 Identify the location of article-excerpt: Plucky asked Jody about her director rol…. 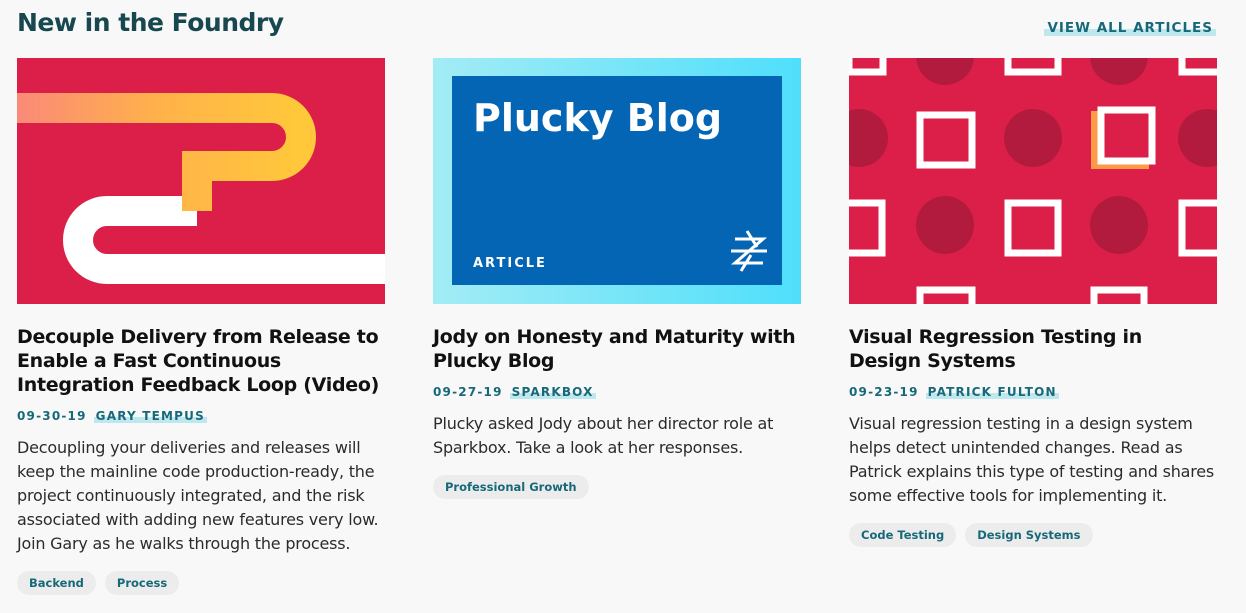
(603, 435).